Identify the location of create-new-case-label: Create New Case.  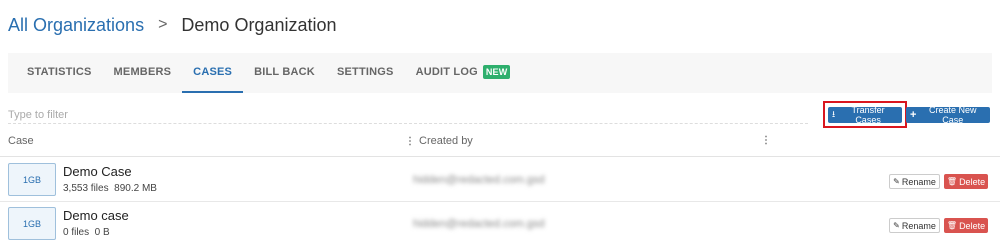
(952, 115).